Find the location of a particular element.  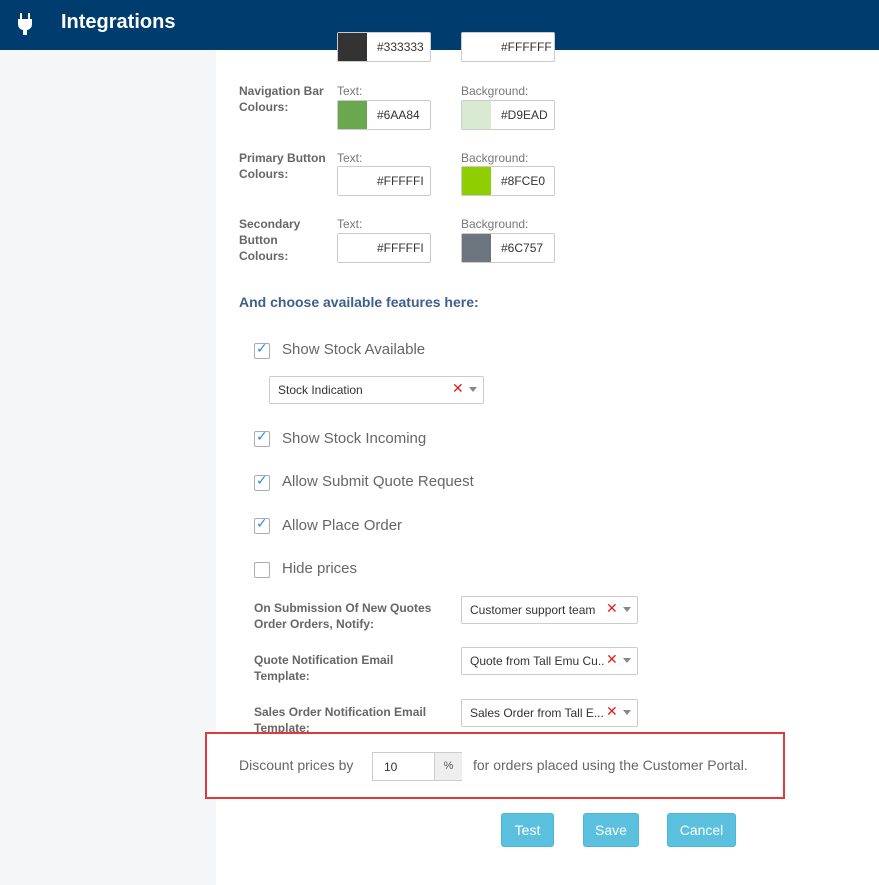

sales-template-select: Sales Order from Tall E... ✕ is located at coordinates (549, 713).